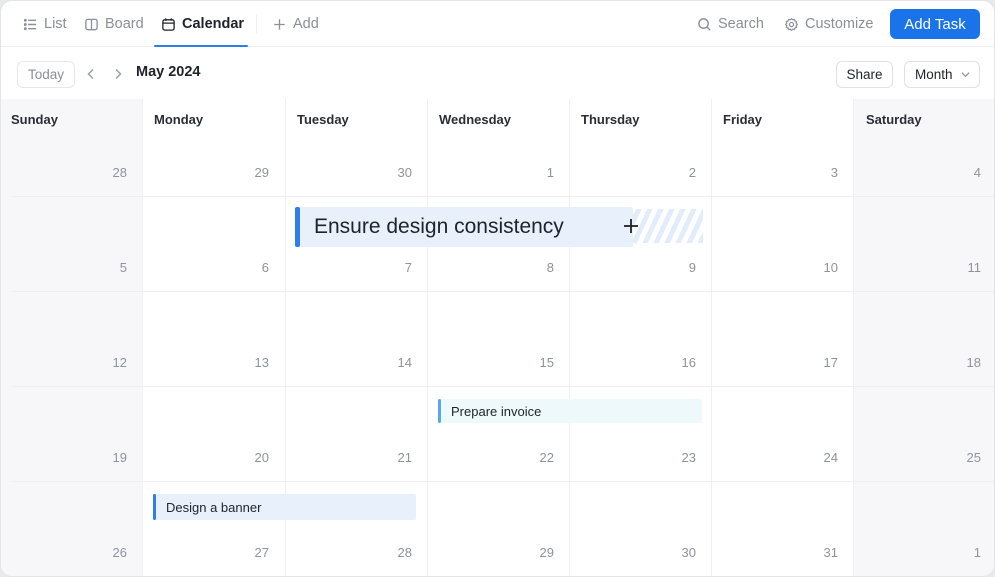 The height and width of the screenshot is (577, 995). Describe the element at coordinates (284, 507) in the screenshot. I see `event-design-a-banner: Design a banner` at that location.